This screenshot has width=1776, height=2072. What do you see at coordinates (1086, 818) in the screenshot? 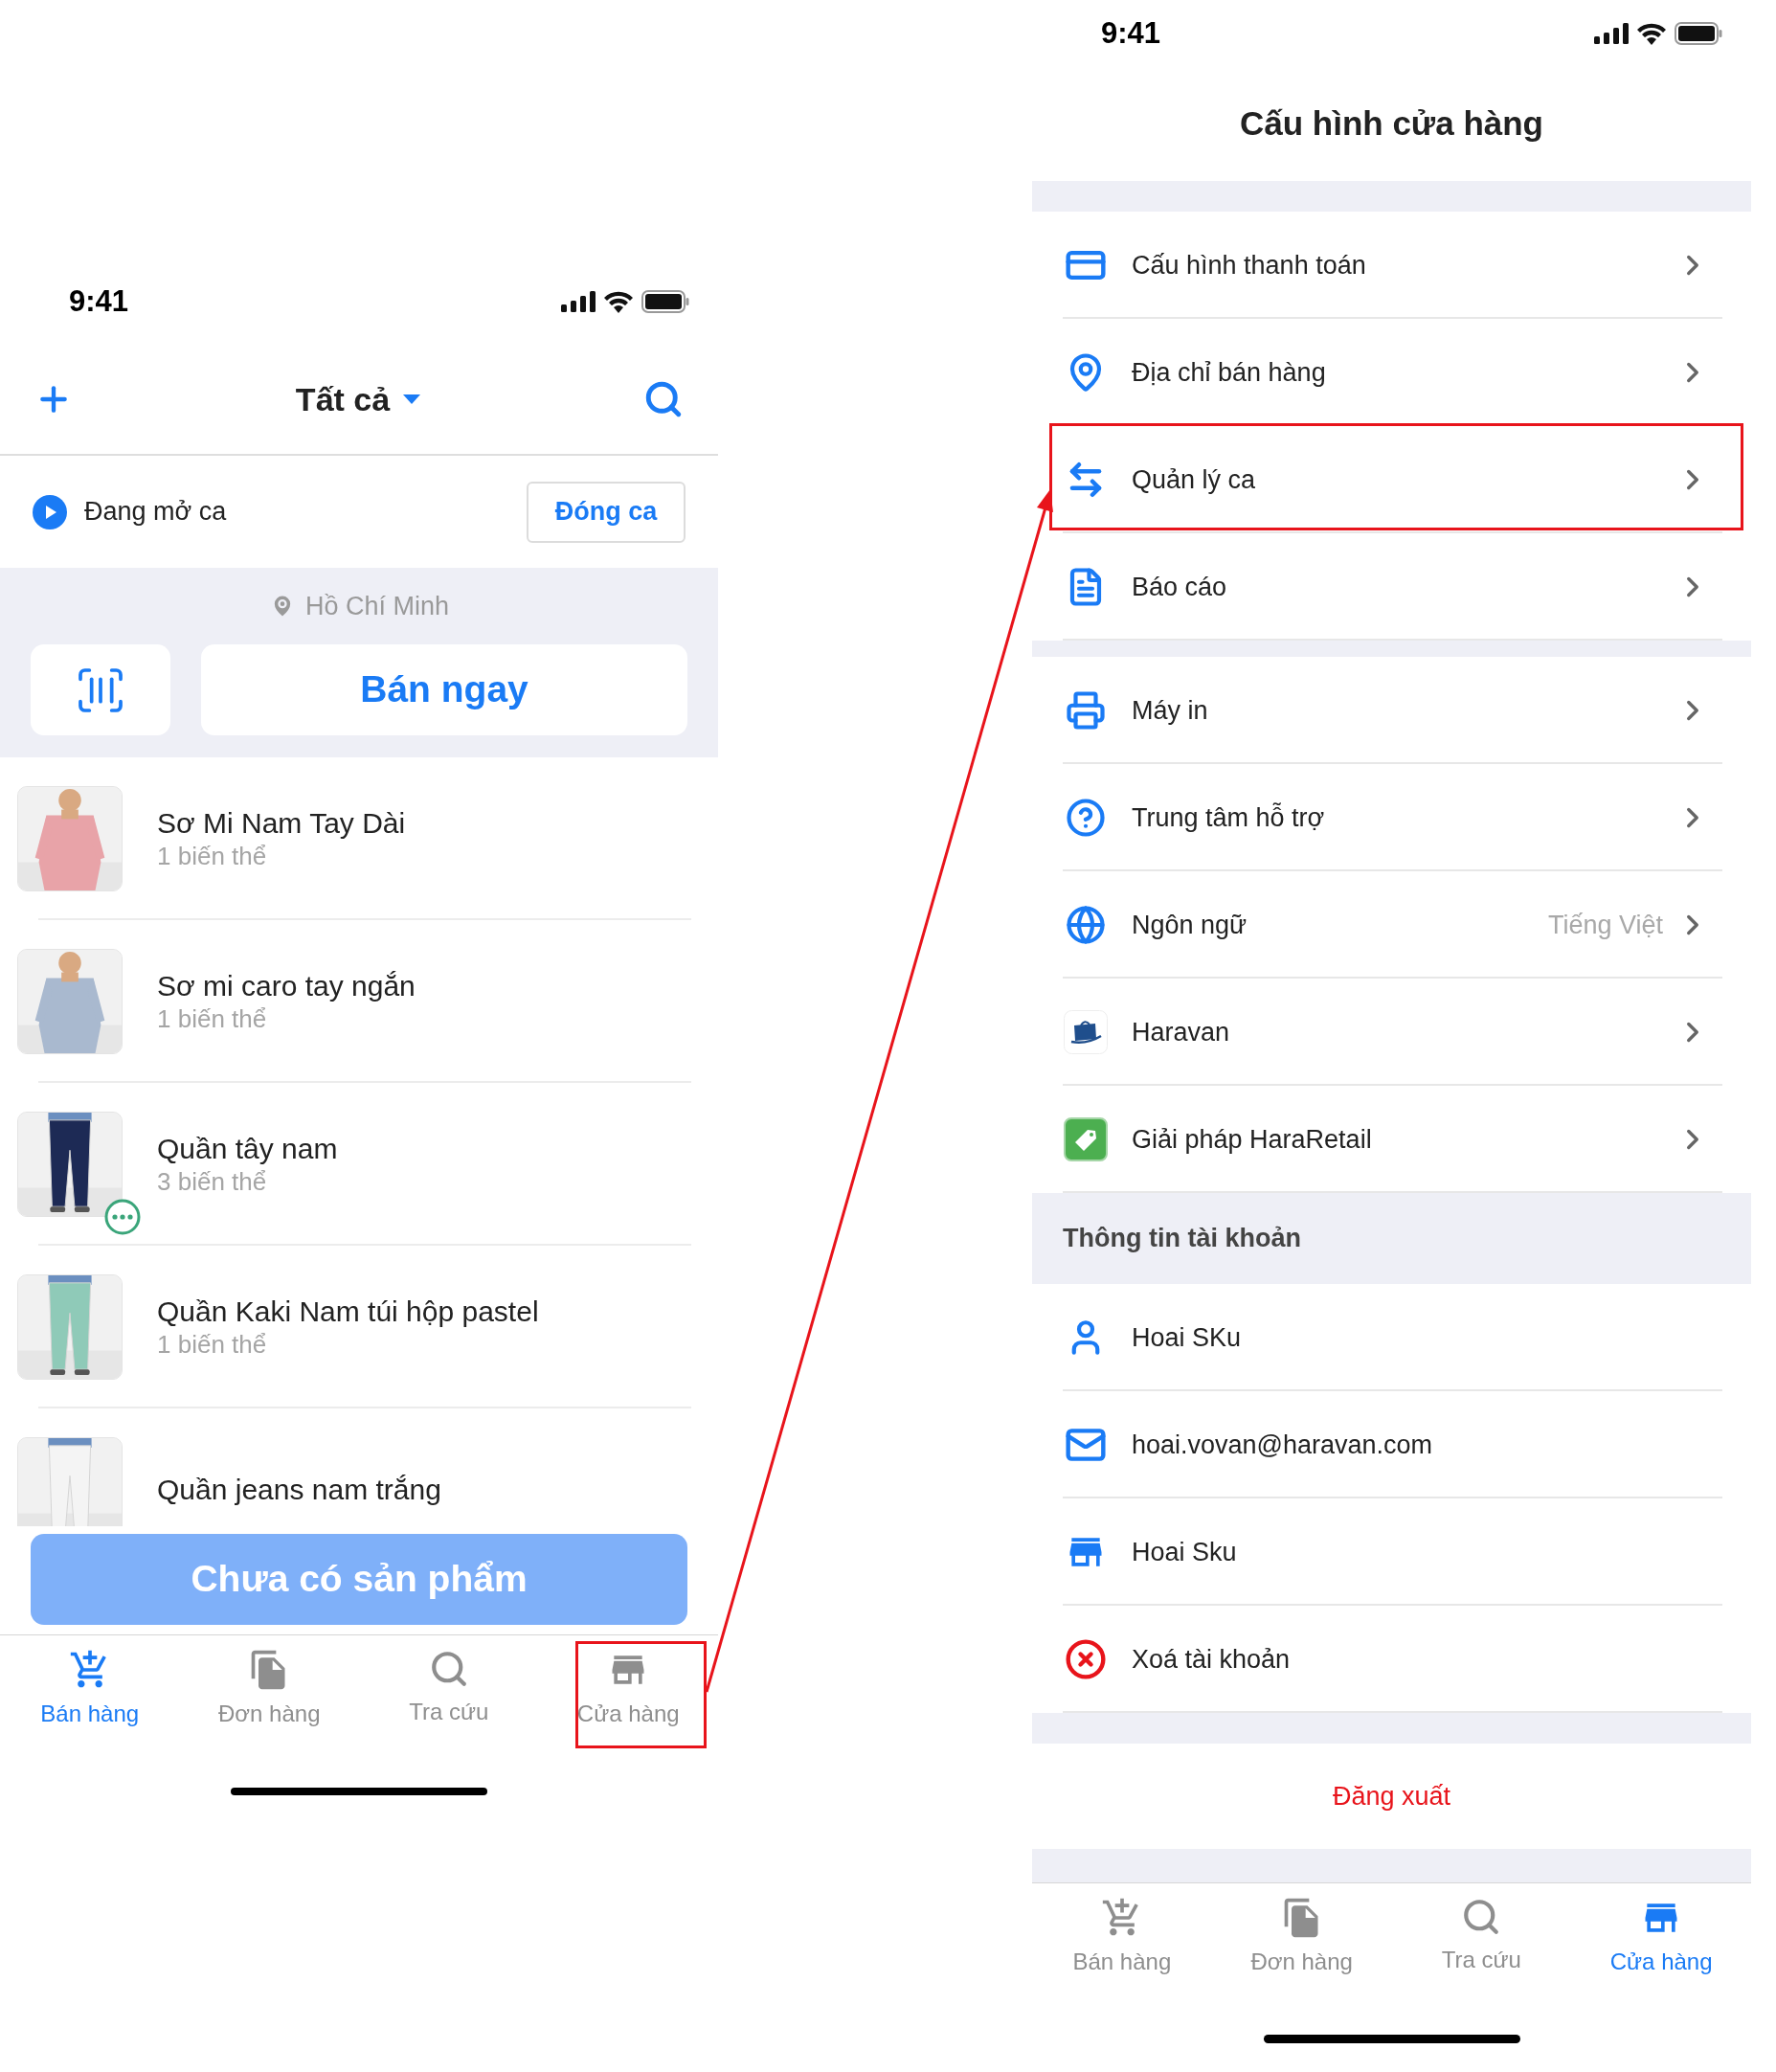
I see `help-icon` at bounding box center [1086, 818].